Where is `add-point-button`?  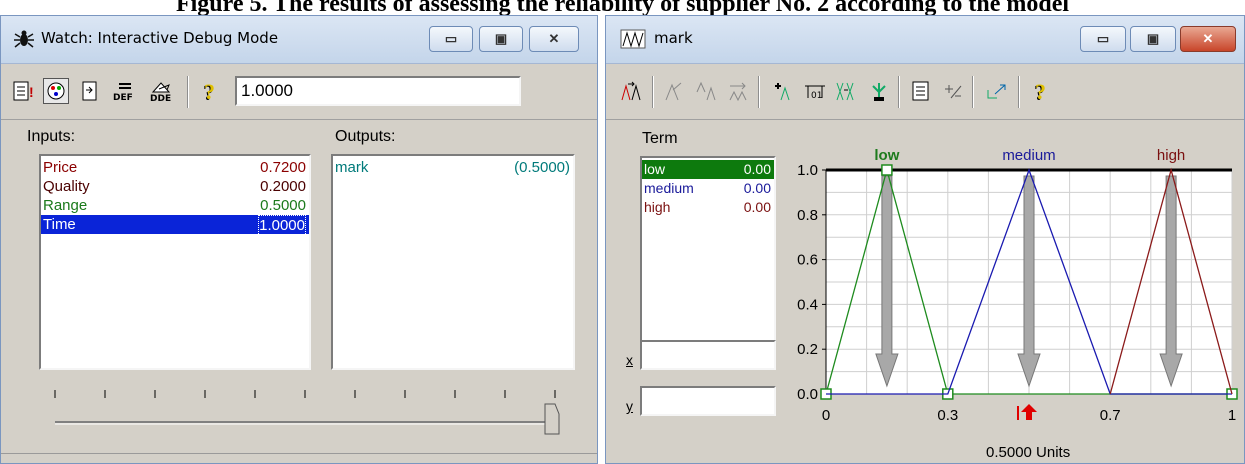
add-point-button is located at coordinates (783, 91).